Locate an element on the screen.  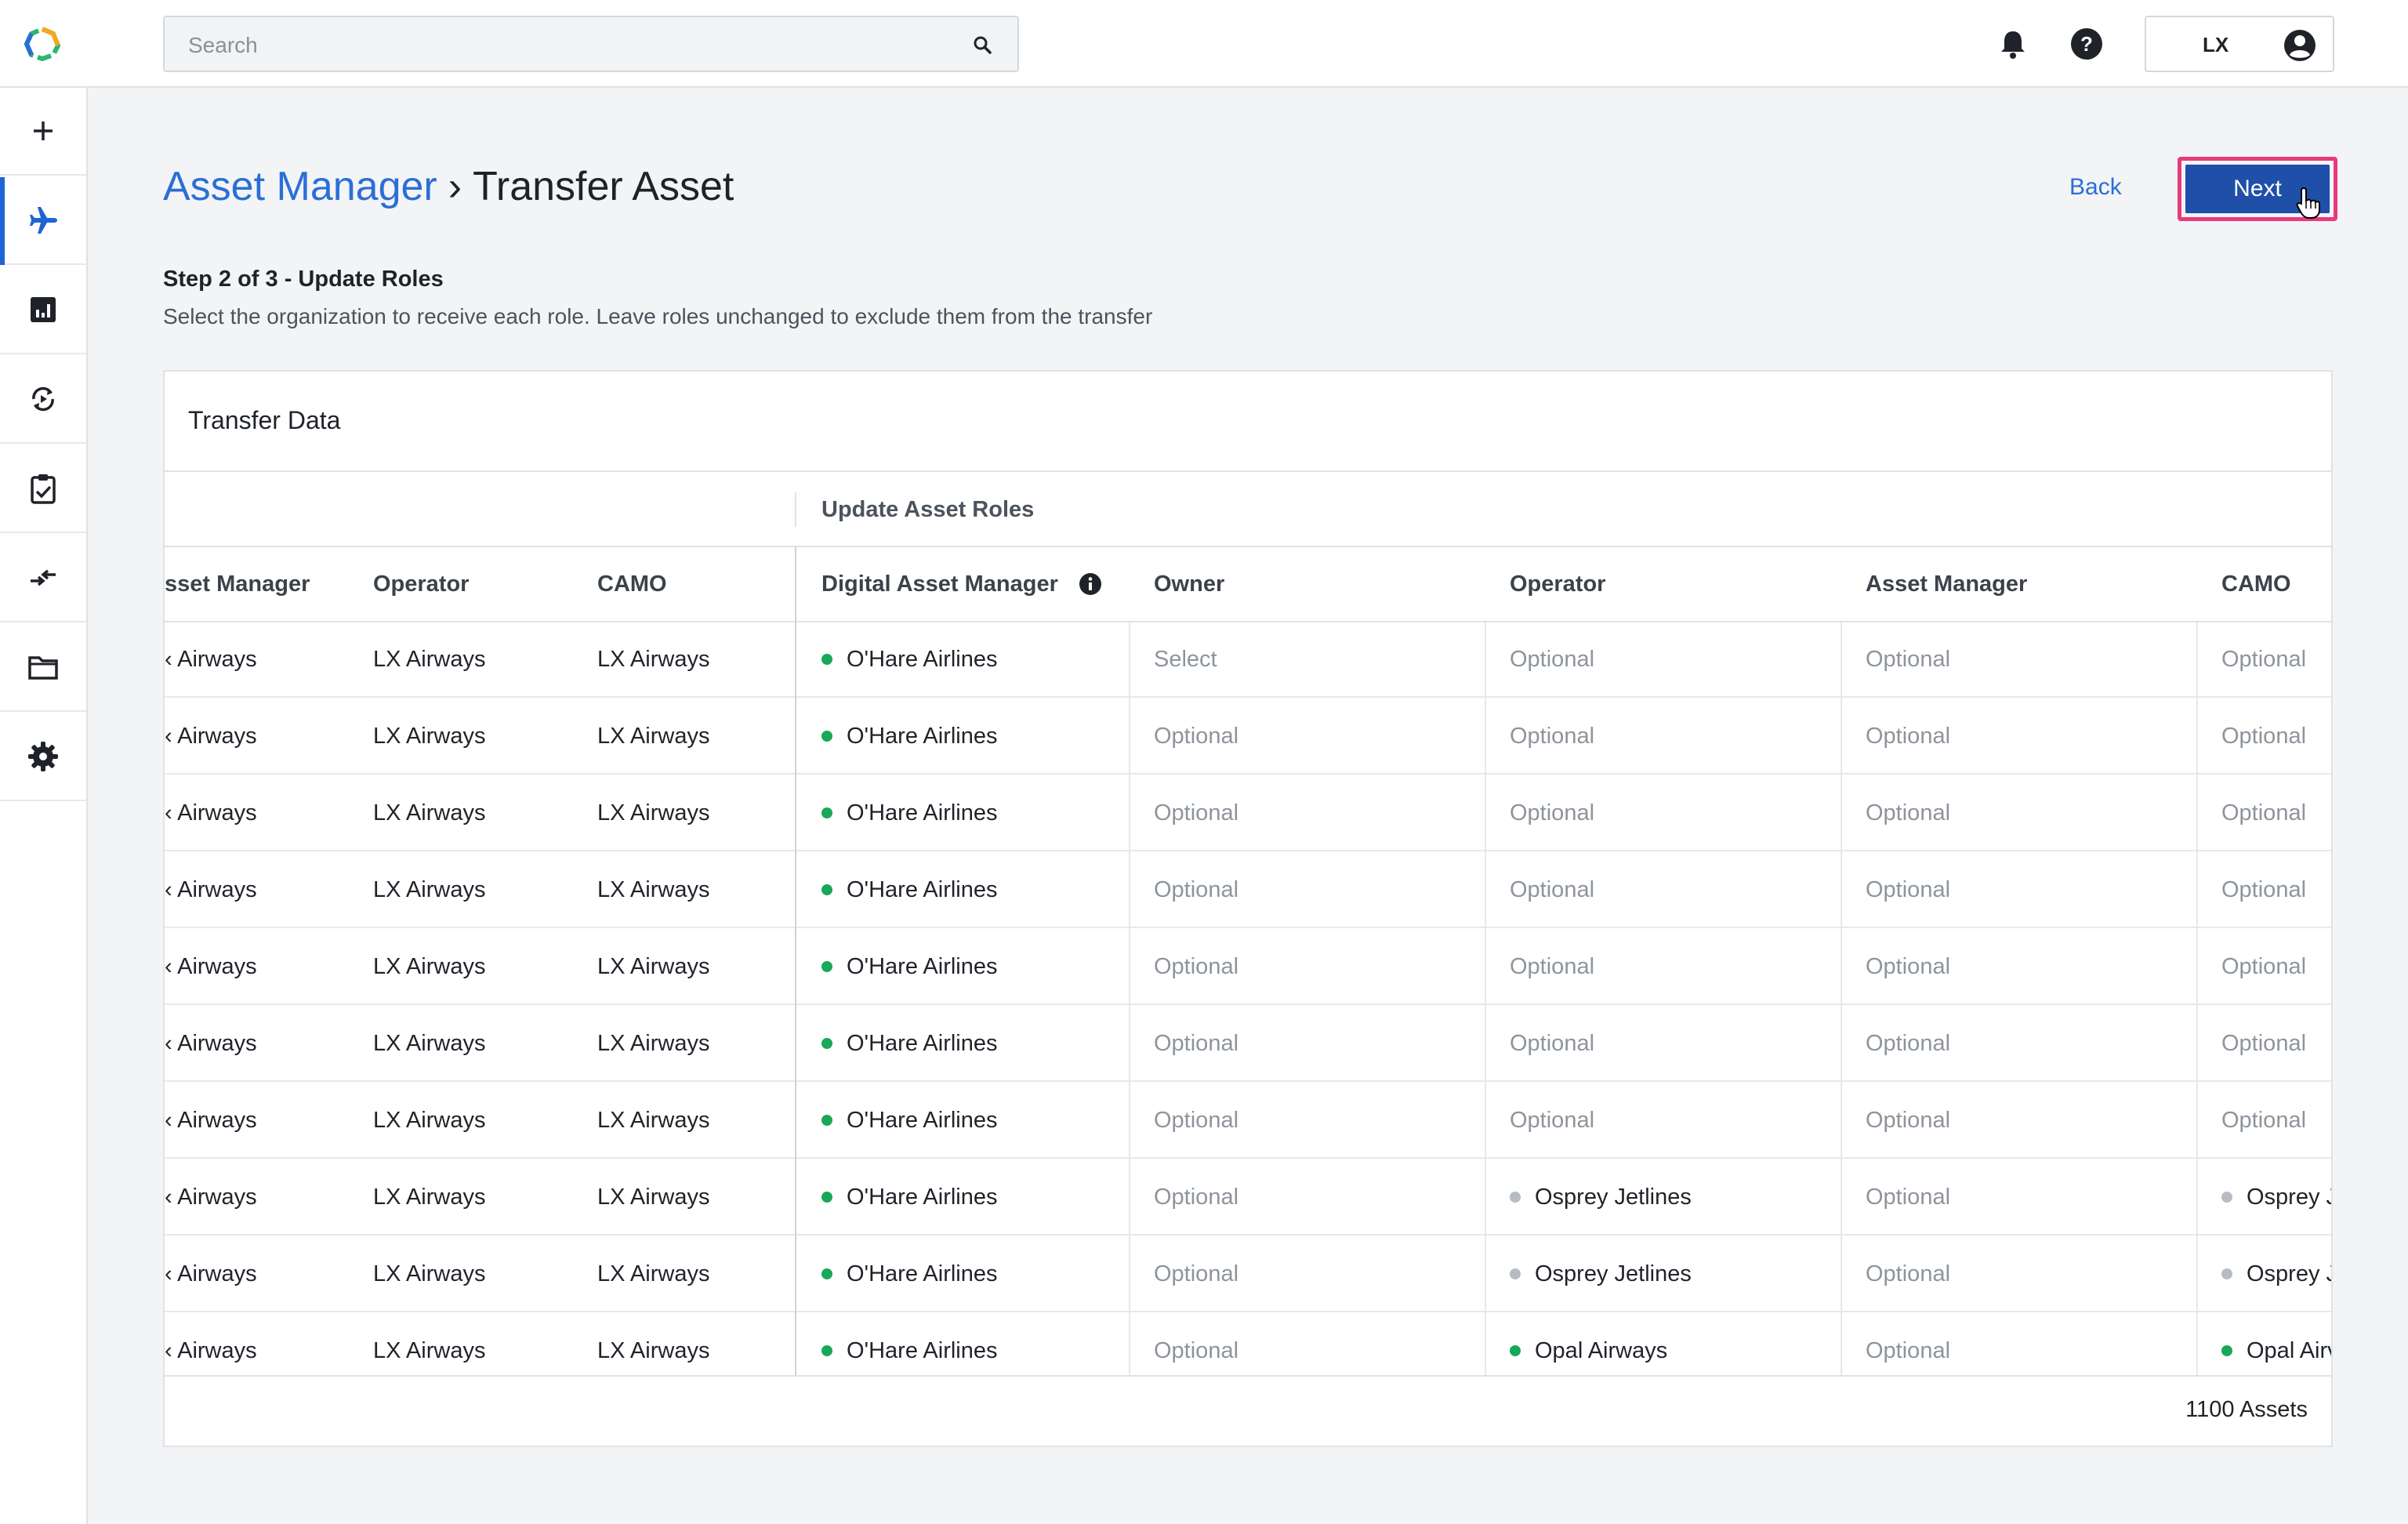
notifications-bell-icon is located at coordinates (2013, 44).